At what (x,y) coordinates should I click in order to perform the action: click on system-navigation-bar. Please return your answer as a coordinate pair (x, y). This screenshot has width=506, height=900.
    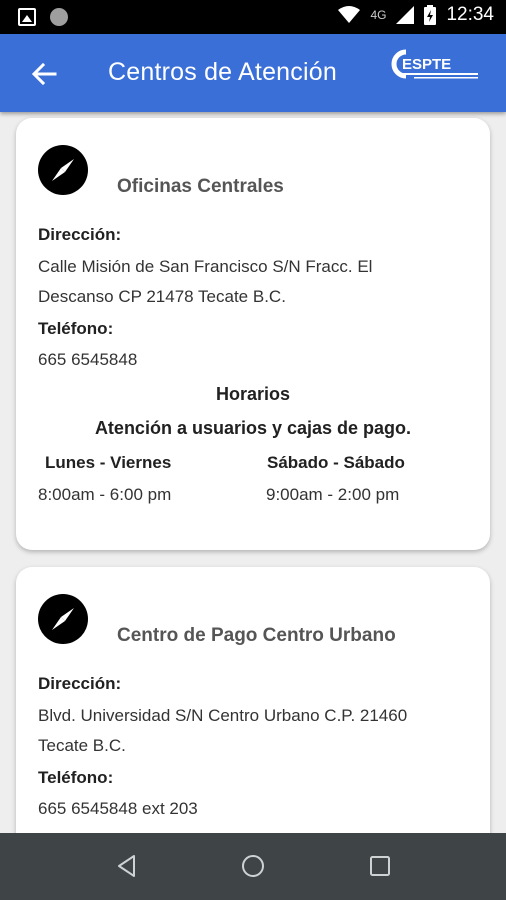
    Looking at the image, I should click on (253, 866).